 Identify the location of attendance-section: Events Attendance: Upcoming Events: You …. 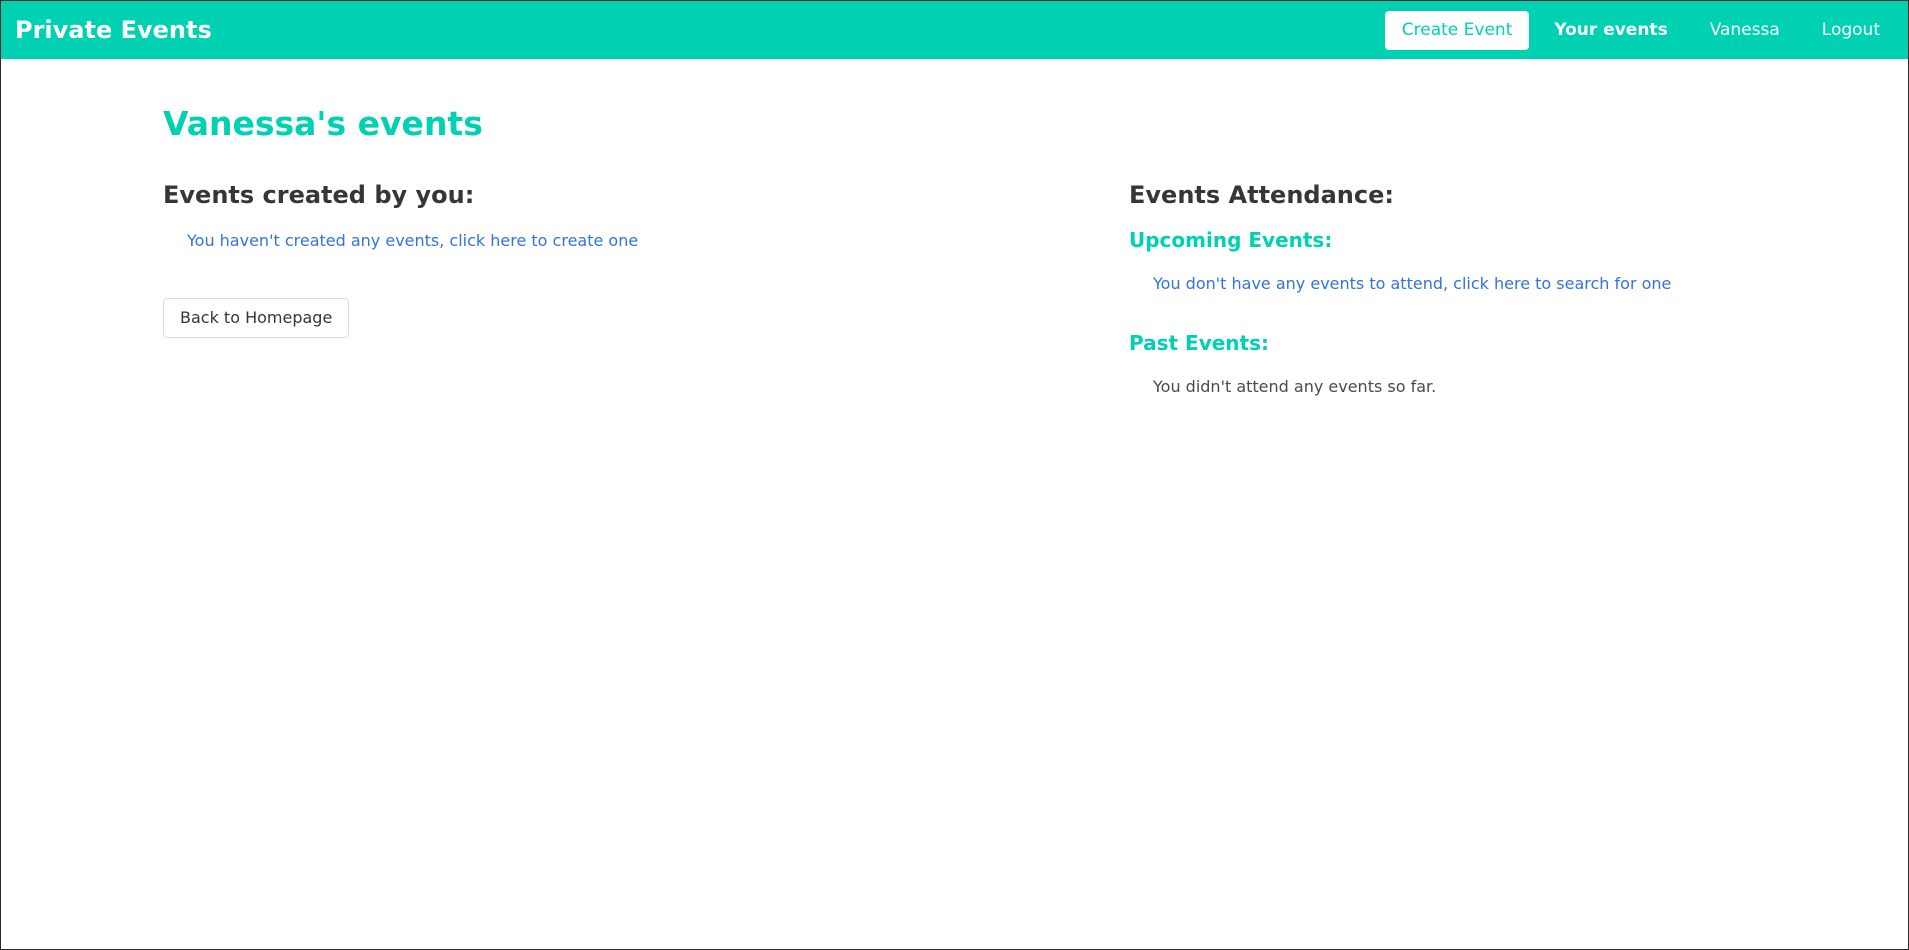
(1509, 287).